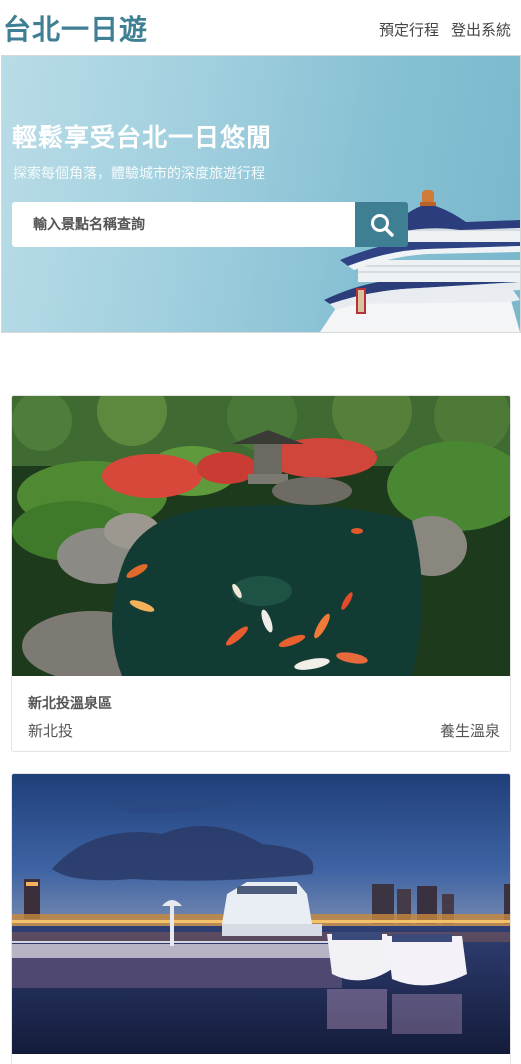 The image size is (521, 1064). I want to click on site-header: 台北一日遊 預定行程 登出系統, so click(260, 27).